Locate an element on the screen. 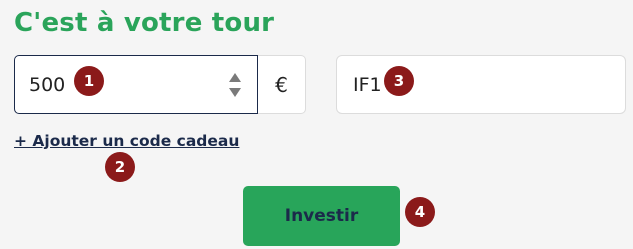  code-field is located at coordinates (481, 84).